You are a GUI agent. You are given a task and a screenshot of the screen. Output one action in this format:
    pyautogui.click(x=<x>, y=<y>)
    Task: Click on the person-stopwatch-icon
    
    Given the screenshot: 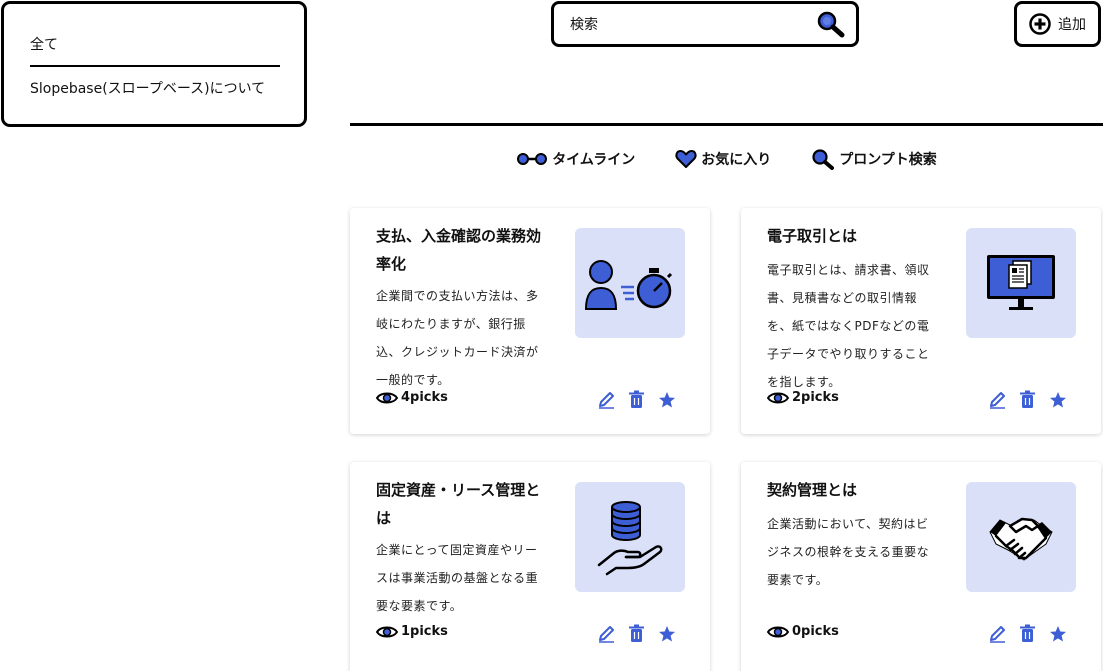 What is the action you would take?
    pyautogui.click(x=628, y=285)
    